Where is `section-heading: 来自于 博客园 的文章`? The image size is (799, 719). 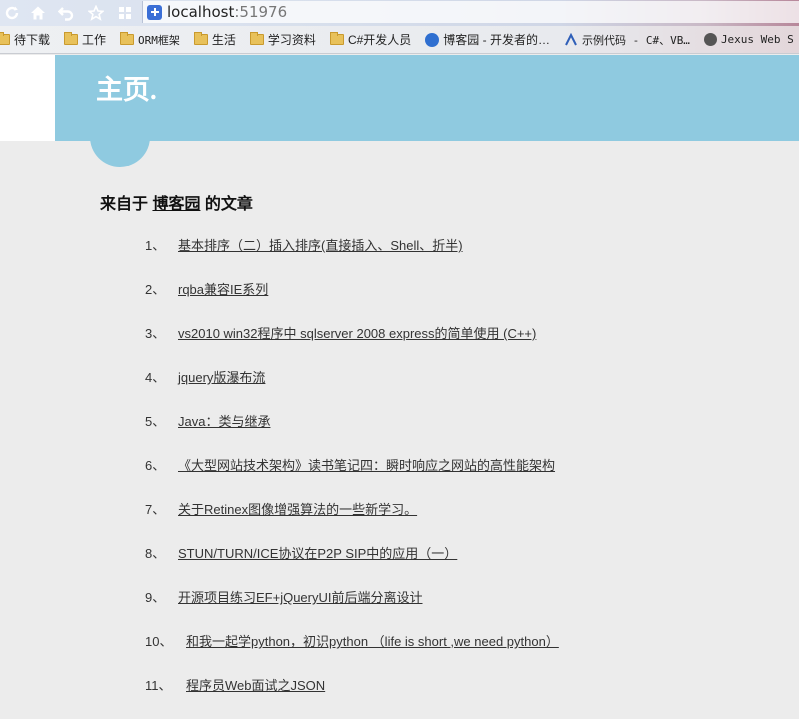
section-heading: 来自于 博客园 的文章 is located at coordinates (176, 204).